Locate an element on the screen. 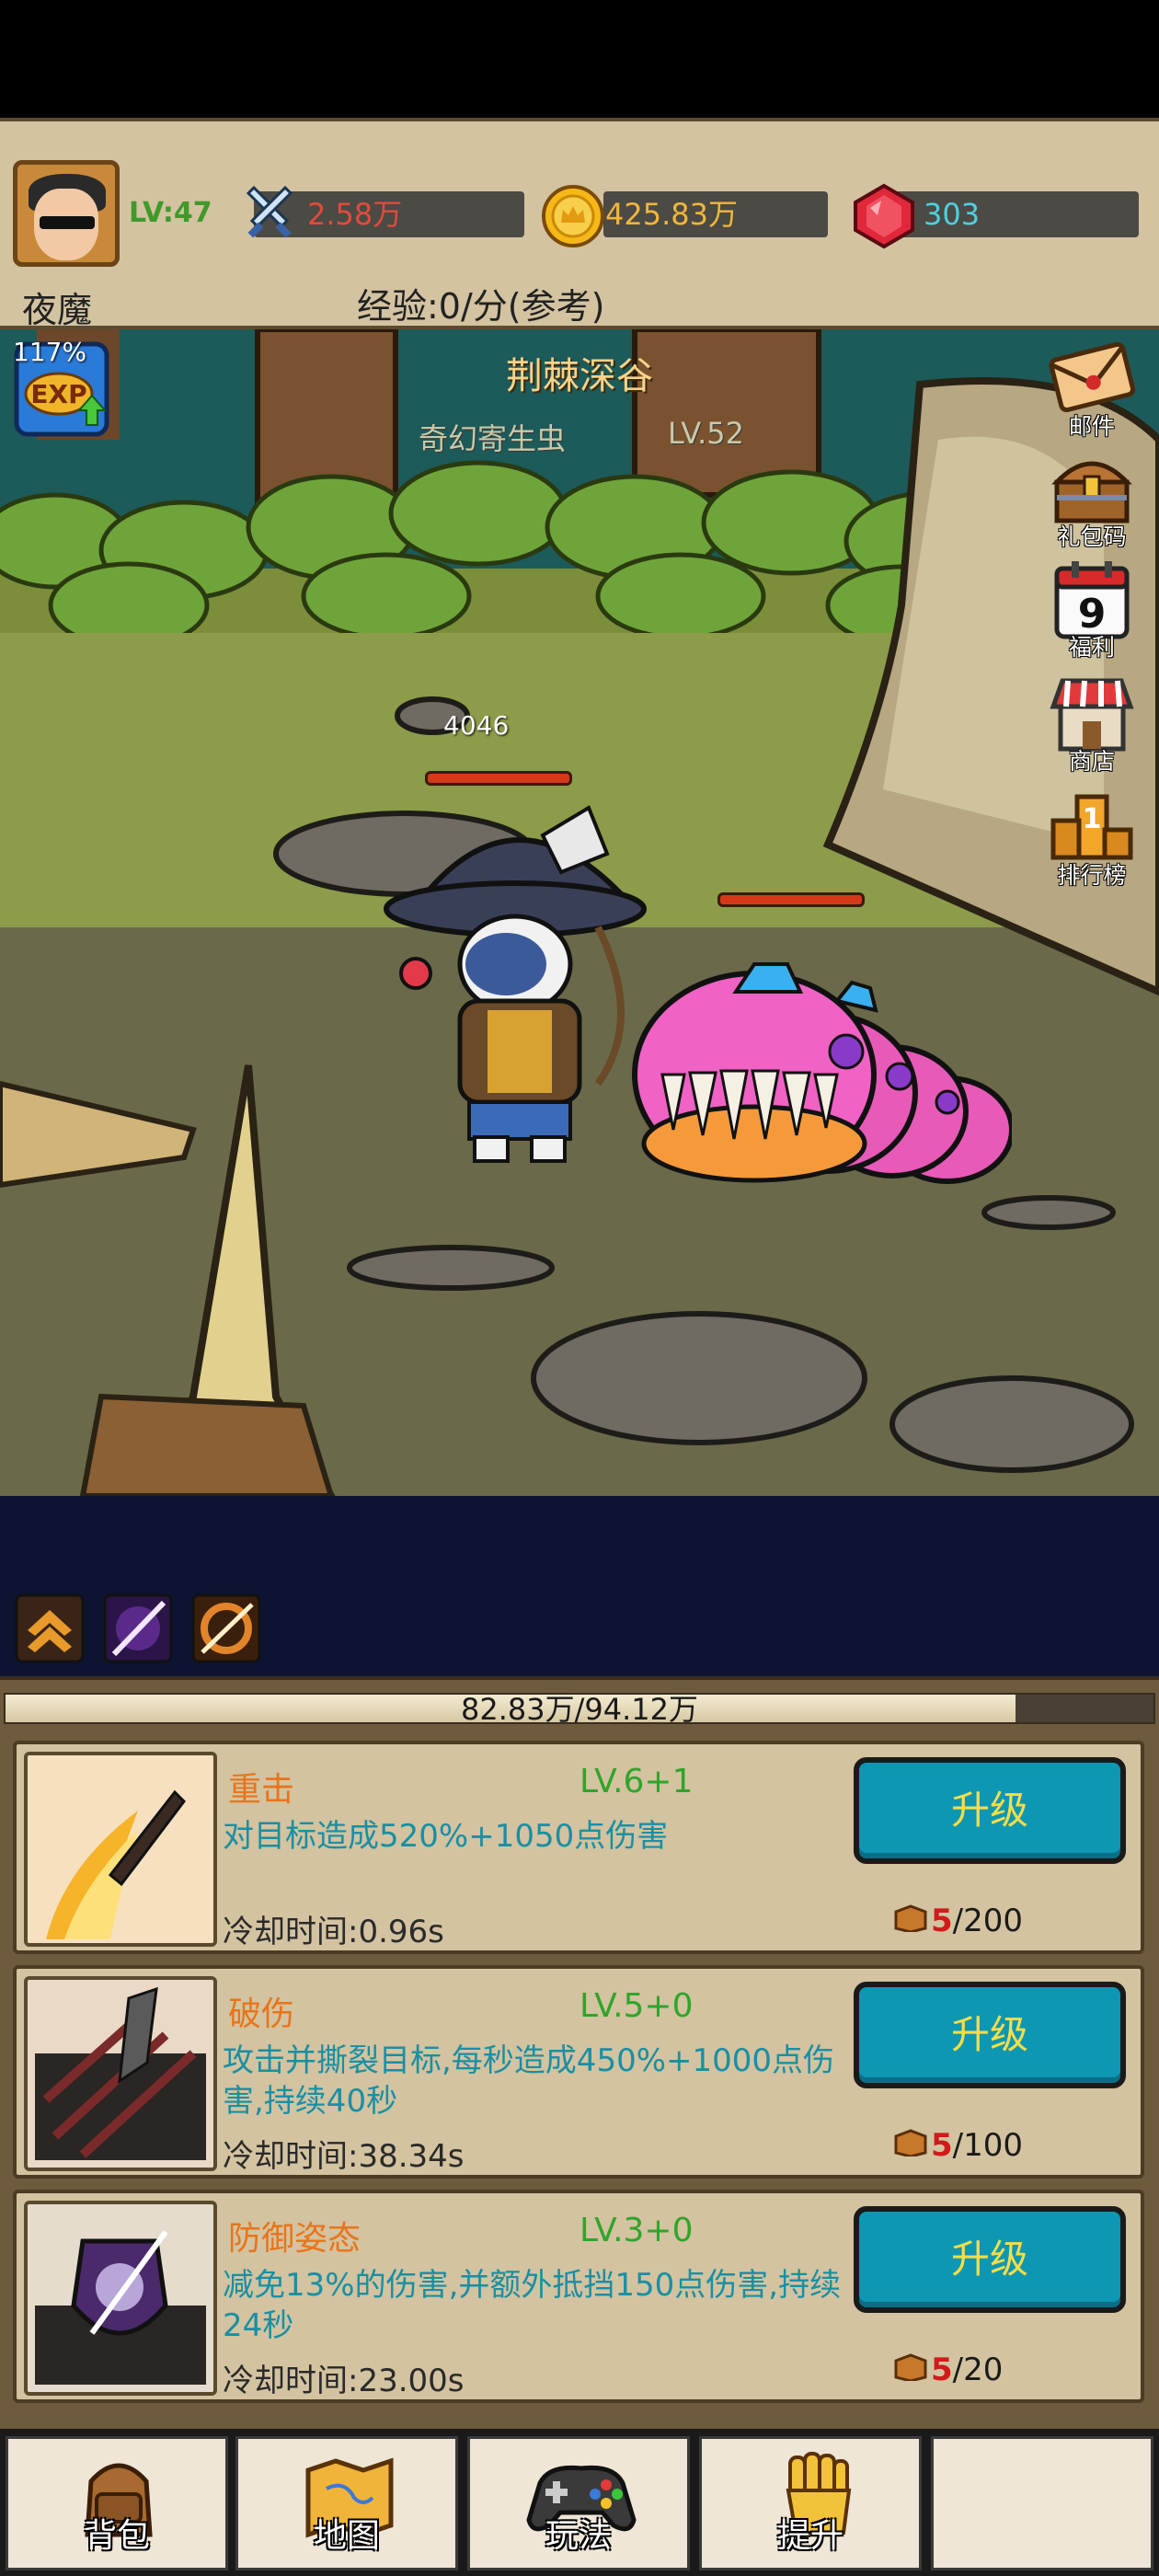  skill-level: LV.3+0 is located at coordinates (637, 2230).